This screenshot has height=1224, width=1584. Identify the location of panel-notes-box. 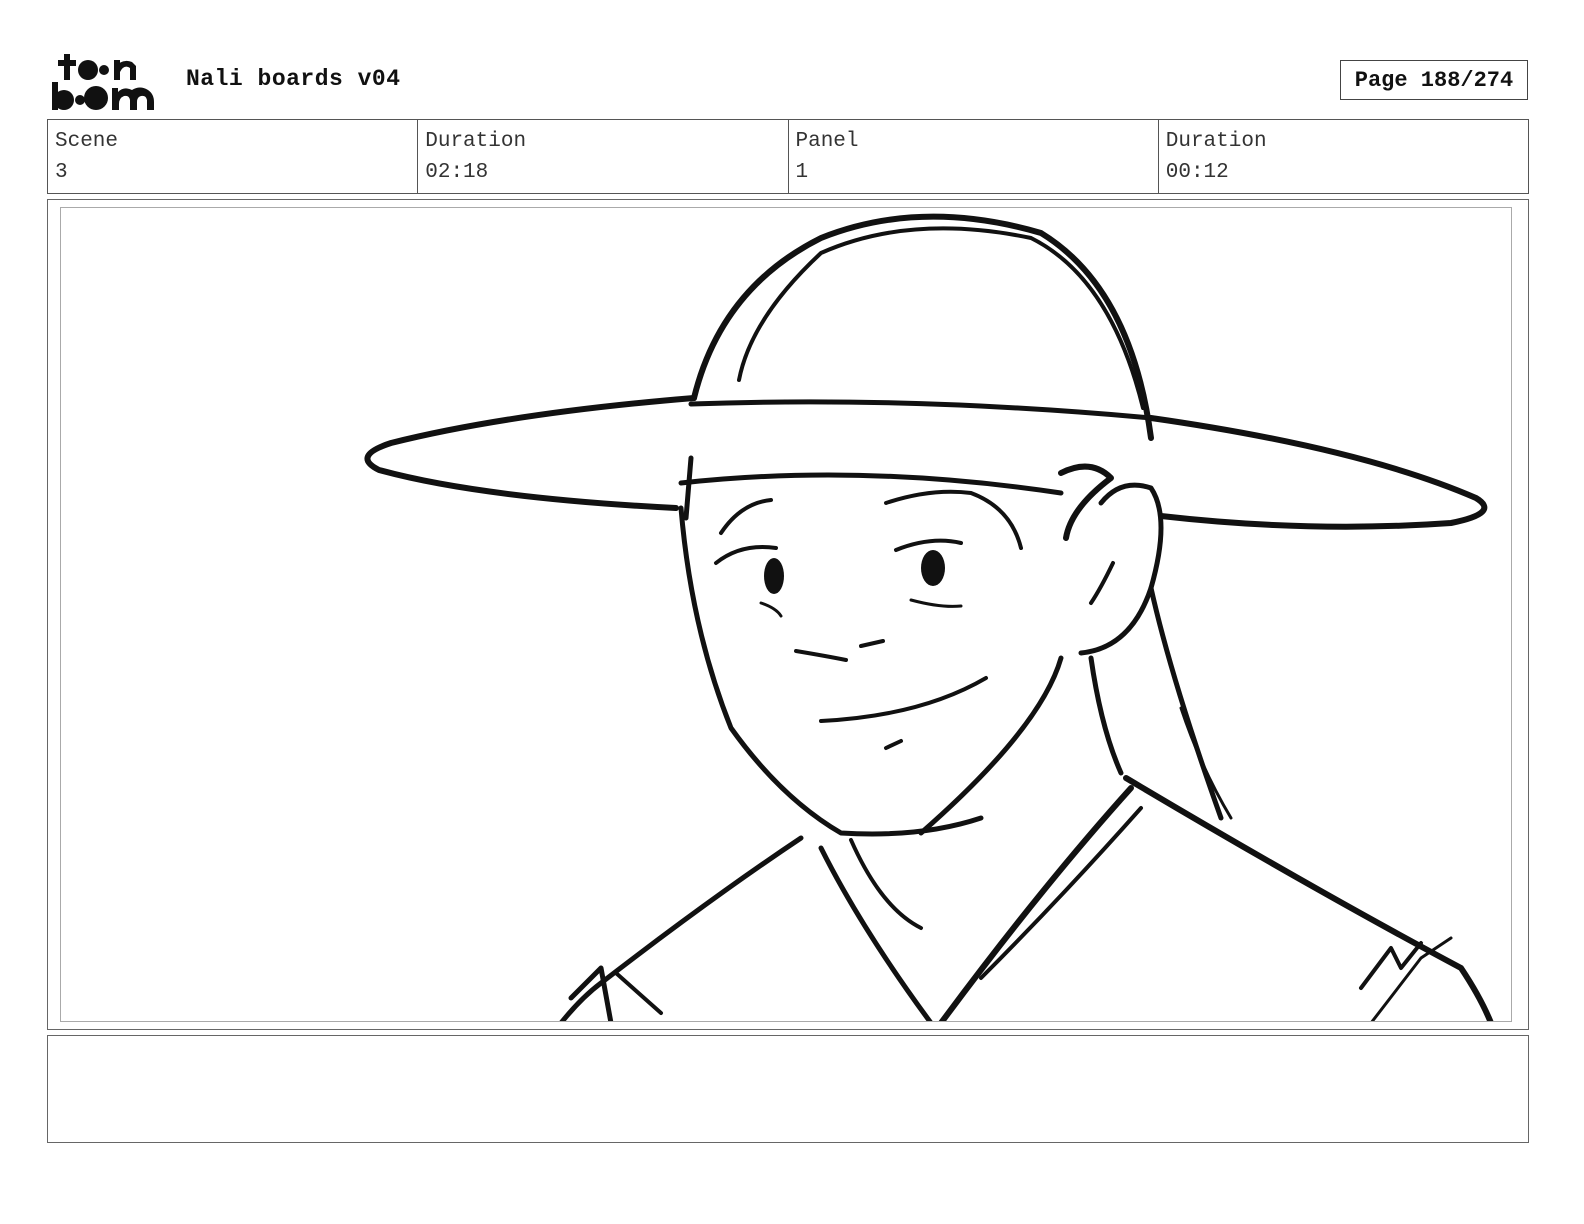
(788, 1089).